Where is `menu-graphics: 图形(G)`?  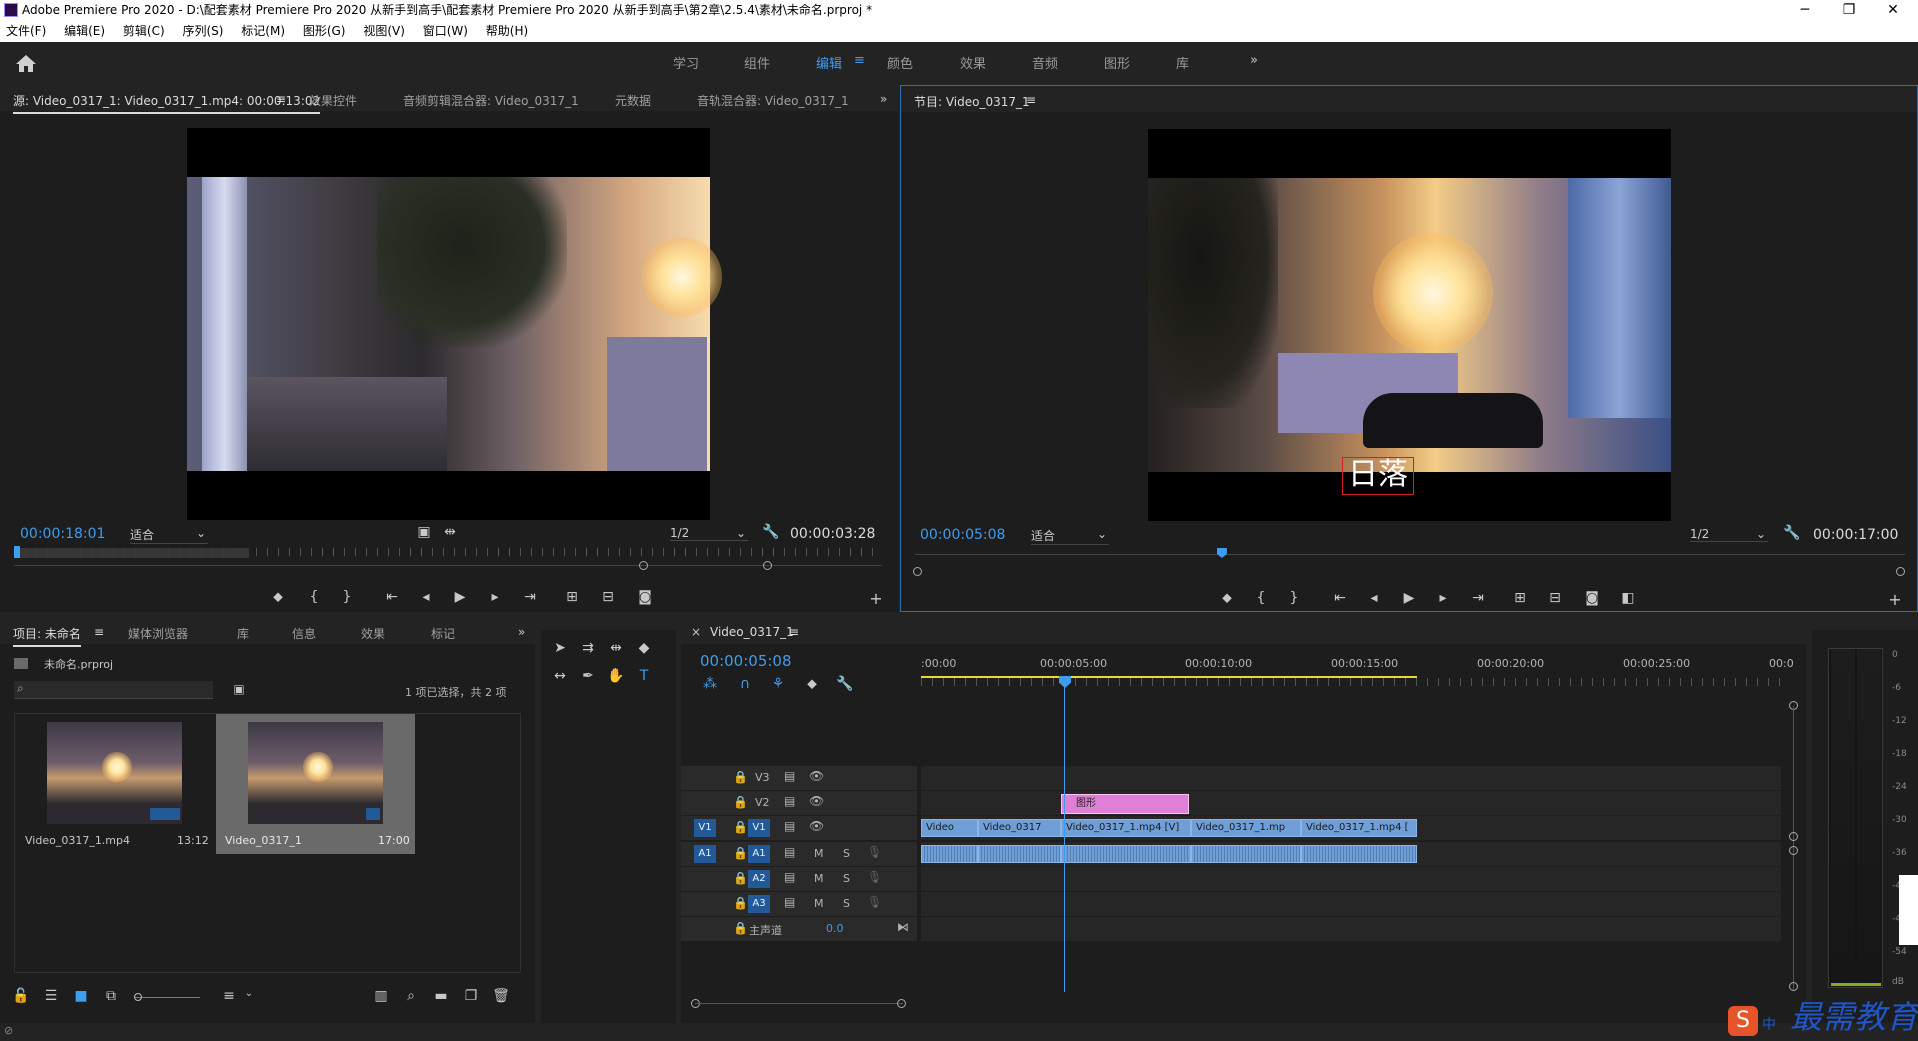 menu-graphics: 图形(G) is located at coordinates (324, 31).